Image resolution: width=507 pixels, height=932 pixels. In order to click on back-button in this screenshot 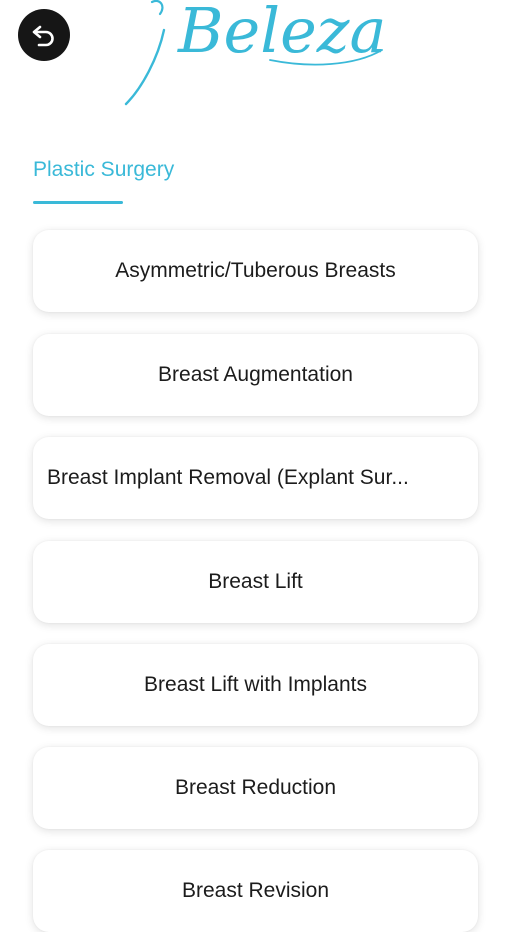, I will do `click(44, 35)`.